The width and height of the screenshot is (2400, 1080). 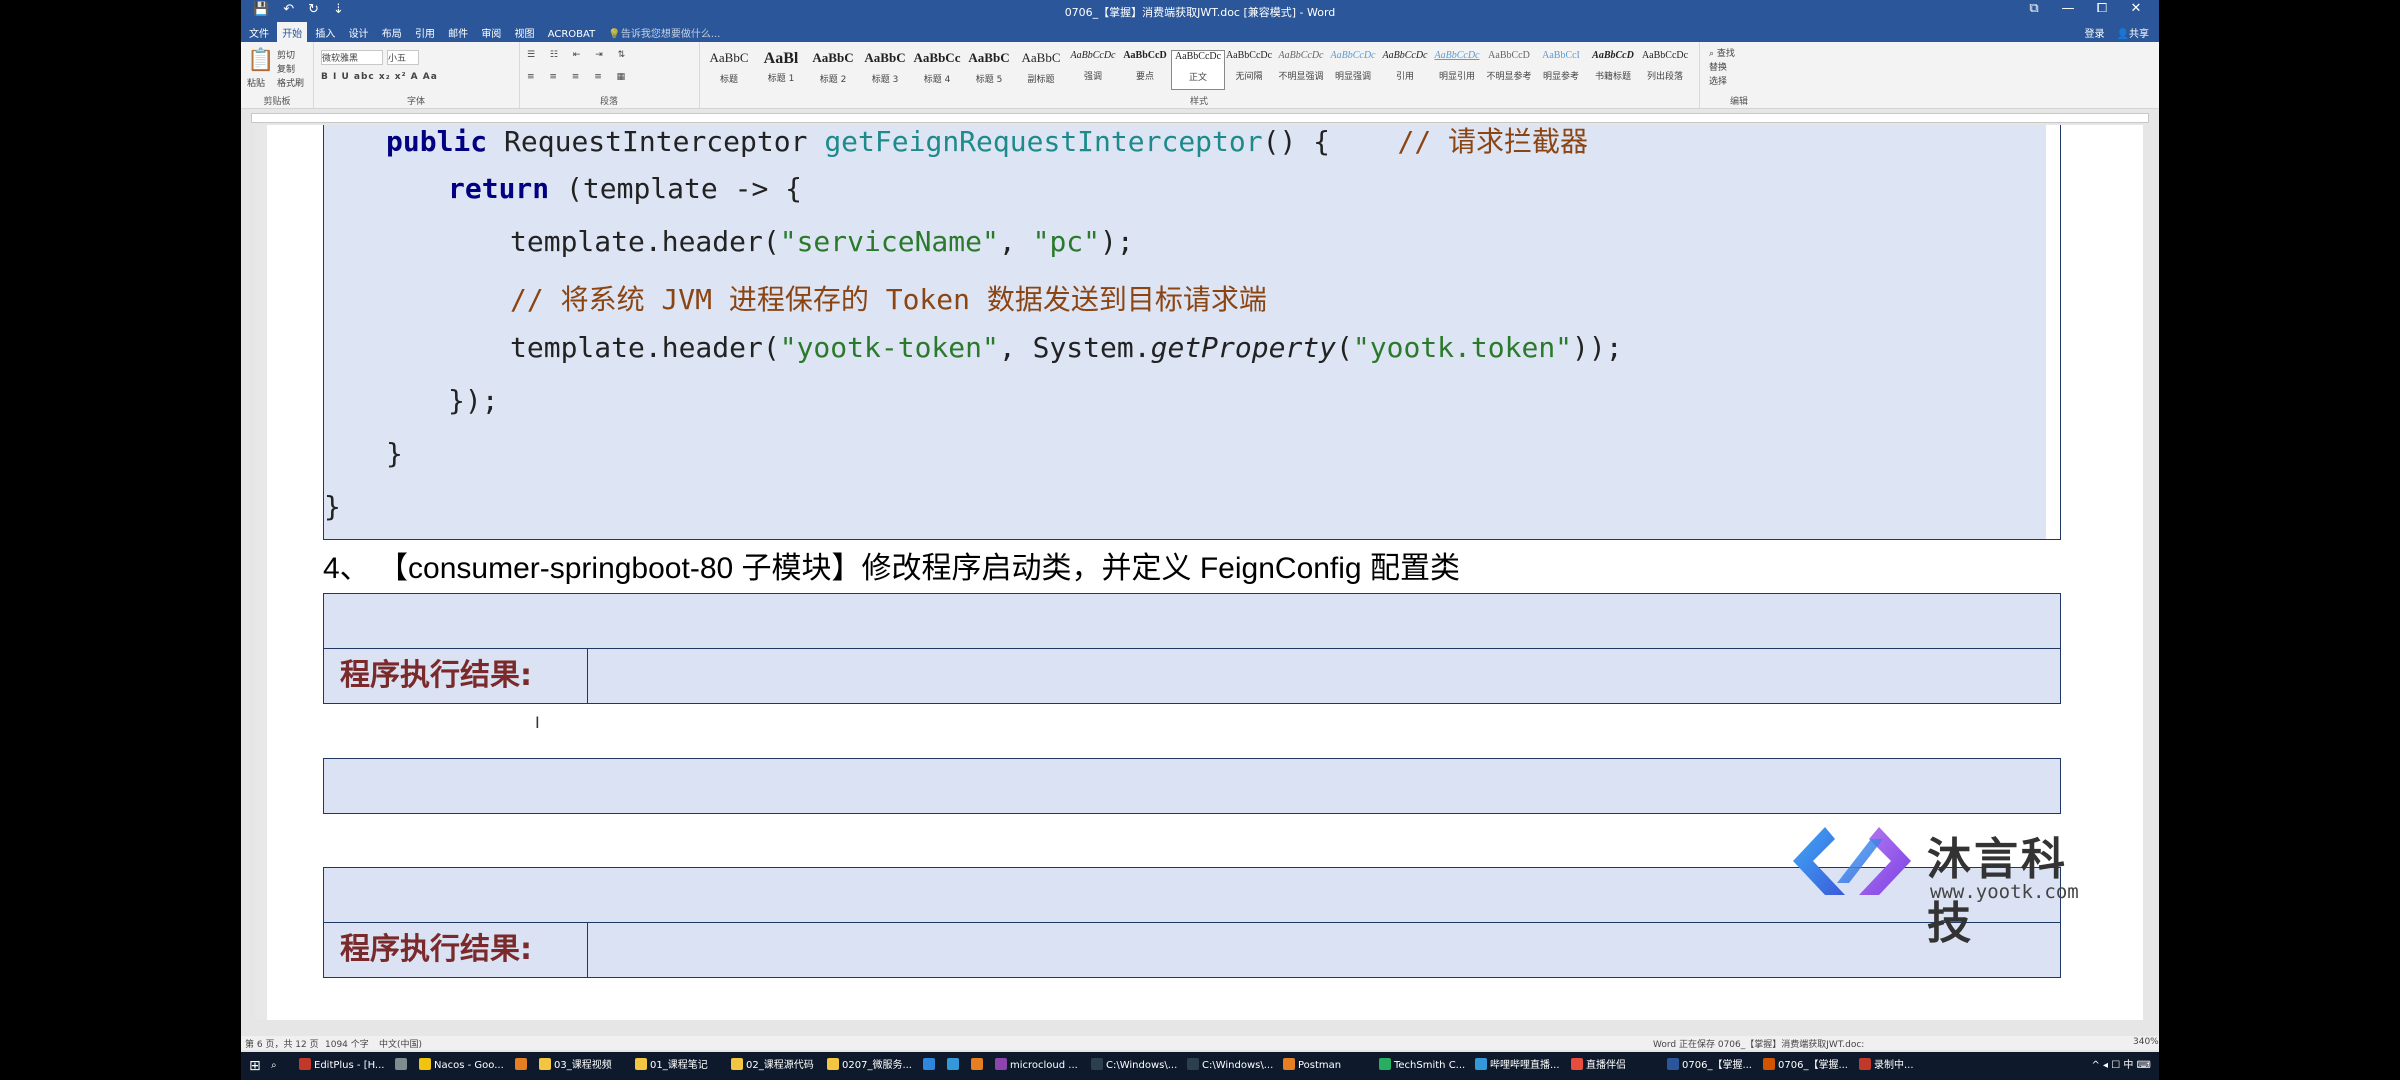 What do you see at coordinates (1617, 1066) in the screenshot?
I see `taskbar-item: 直播伴侣` at bounding box center [1617, 1066].